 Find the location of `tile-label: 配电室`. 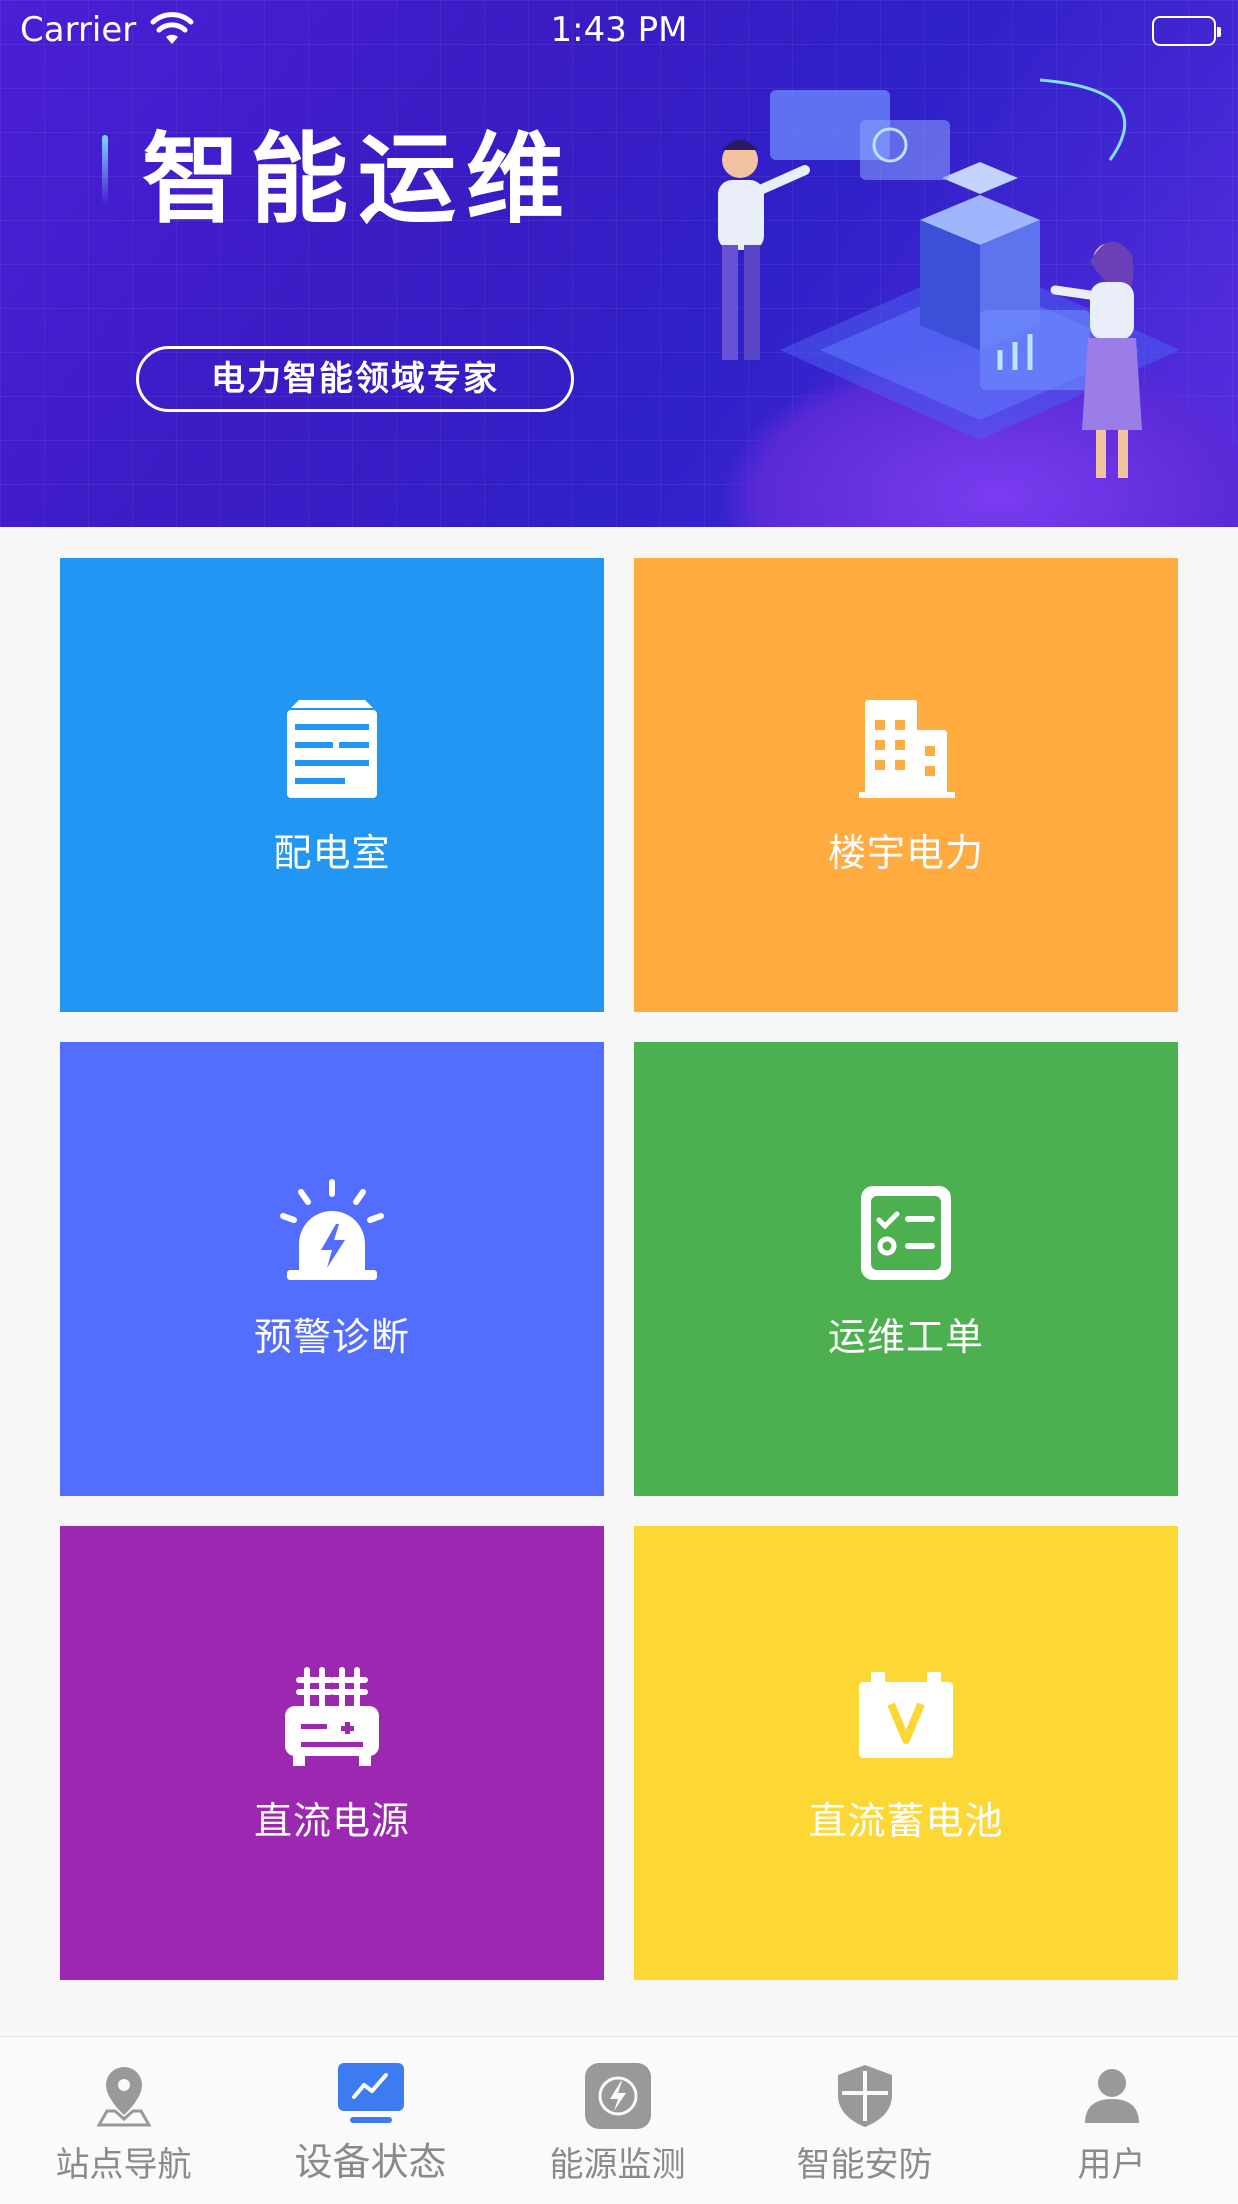

tile-label: 配电室 is located at coordinates (332, 852).